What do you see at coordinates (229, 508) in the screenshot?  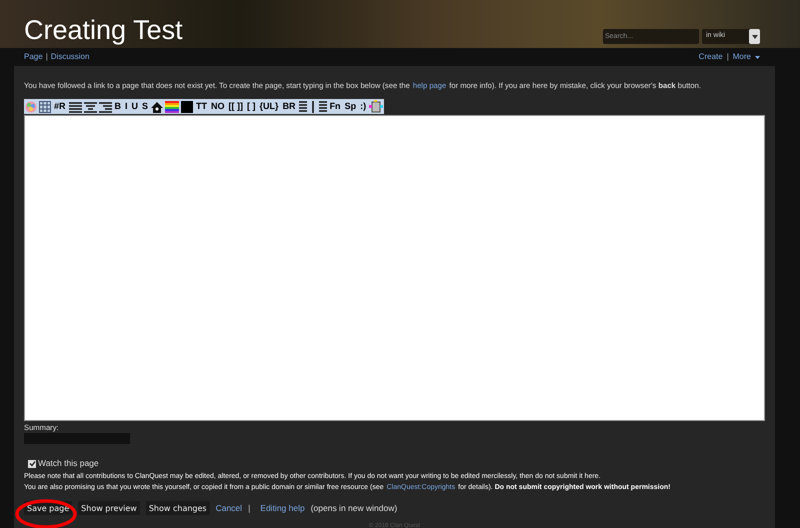 I see `cancel-link: Cancel` at bounding box center [229, 508].